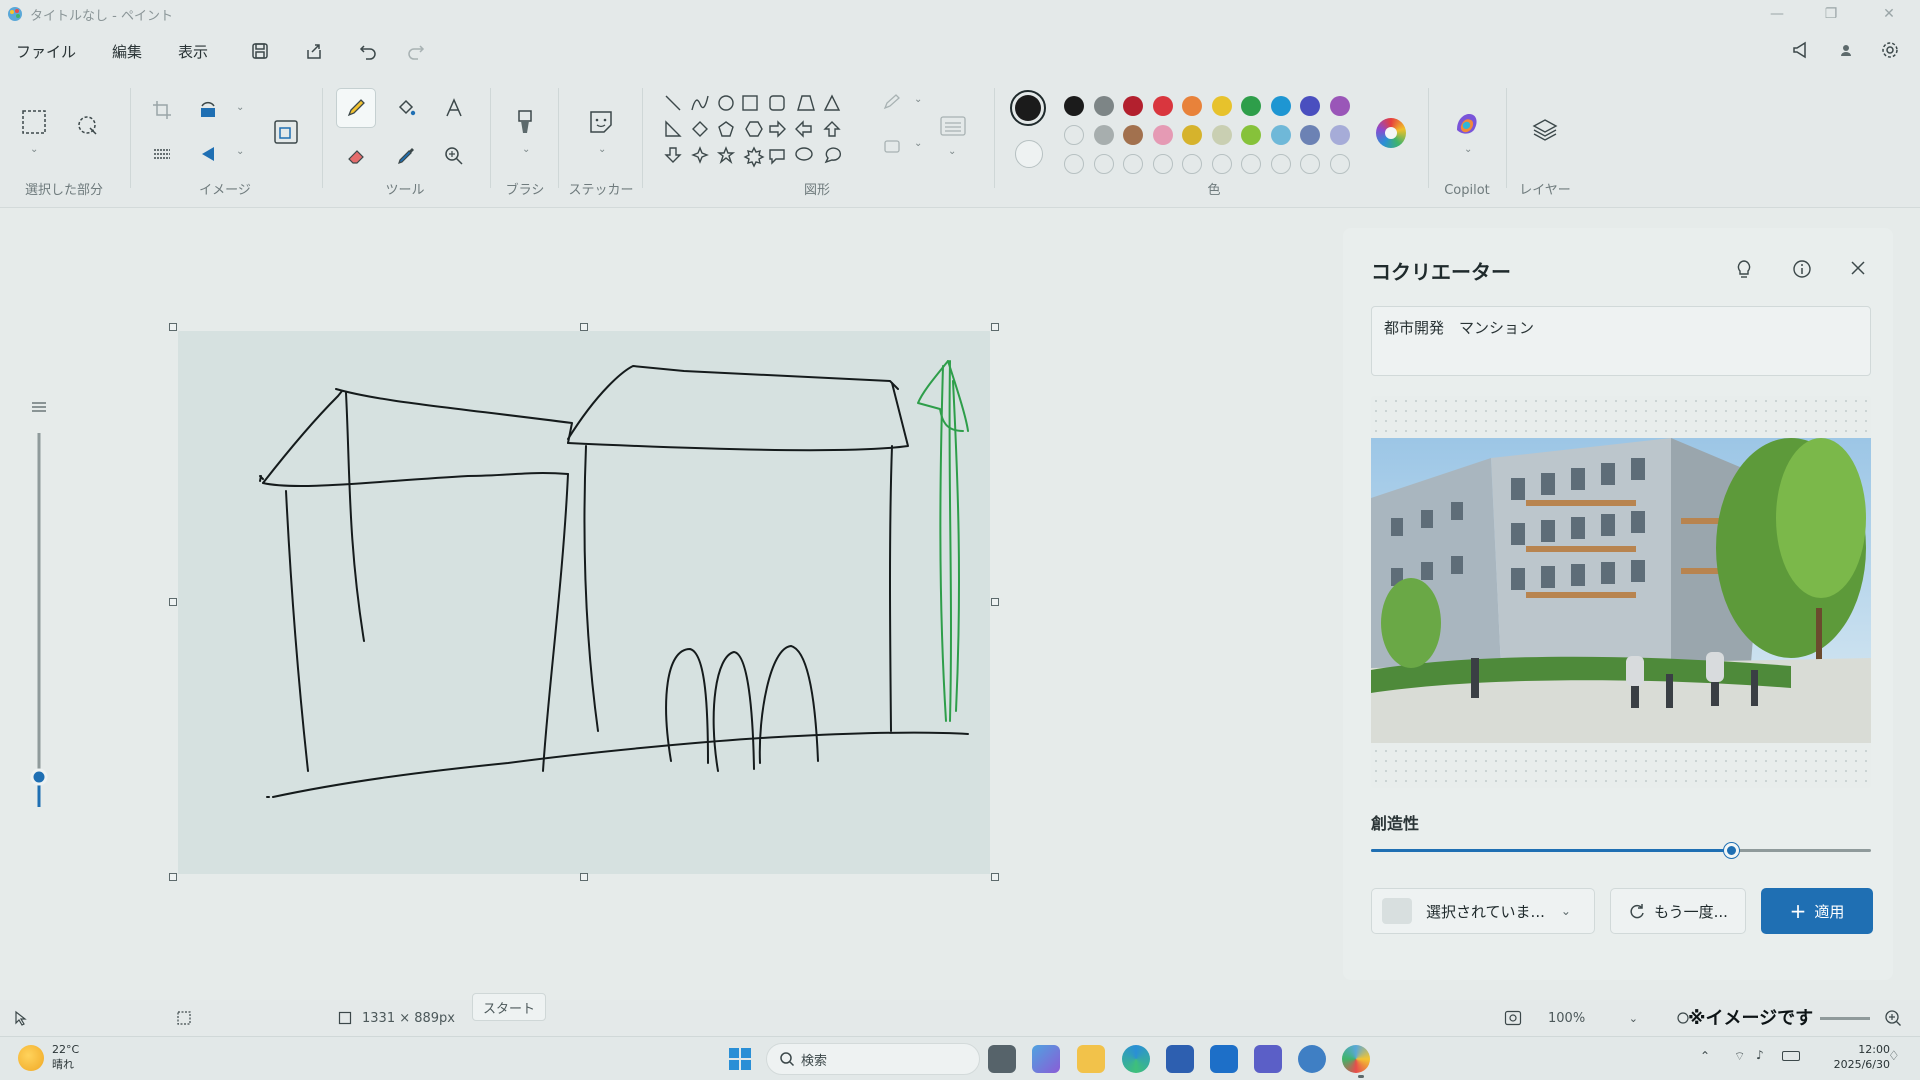 This screenshot has width=1920, height=1080. I want to click on flip-icon, so click(208, 154).